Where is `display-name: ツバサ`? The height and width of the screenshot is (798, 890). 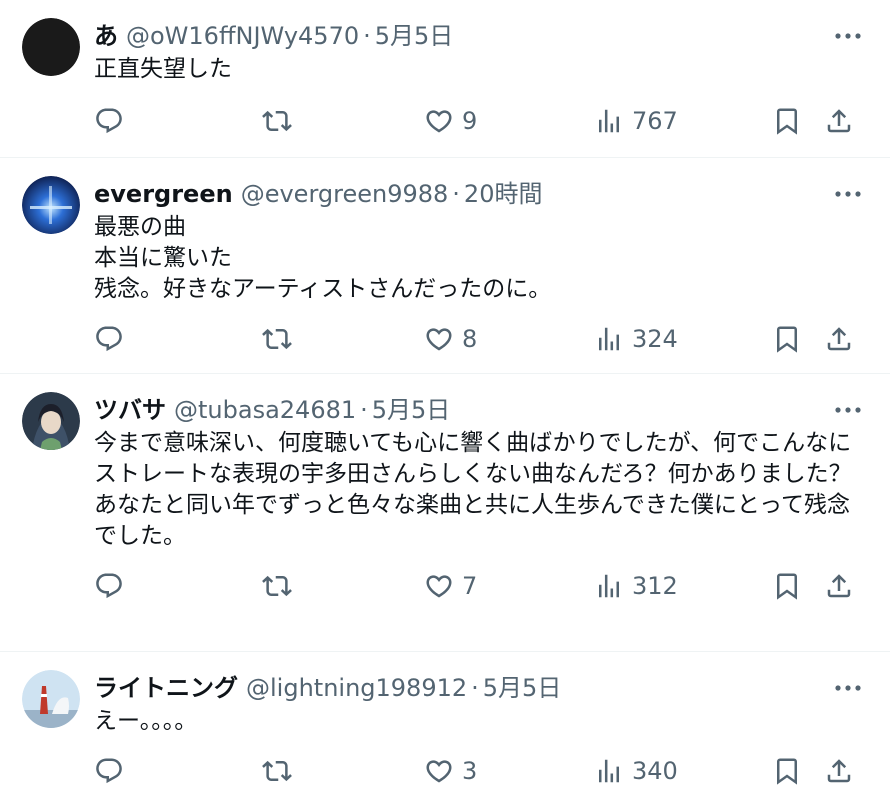 display-name: ツバサ is located at coordinates (130, 410).